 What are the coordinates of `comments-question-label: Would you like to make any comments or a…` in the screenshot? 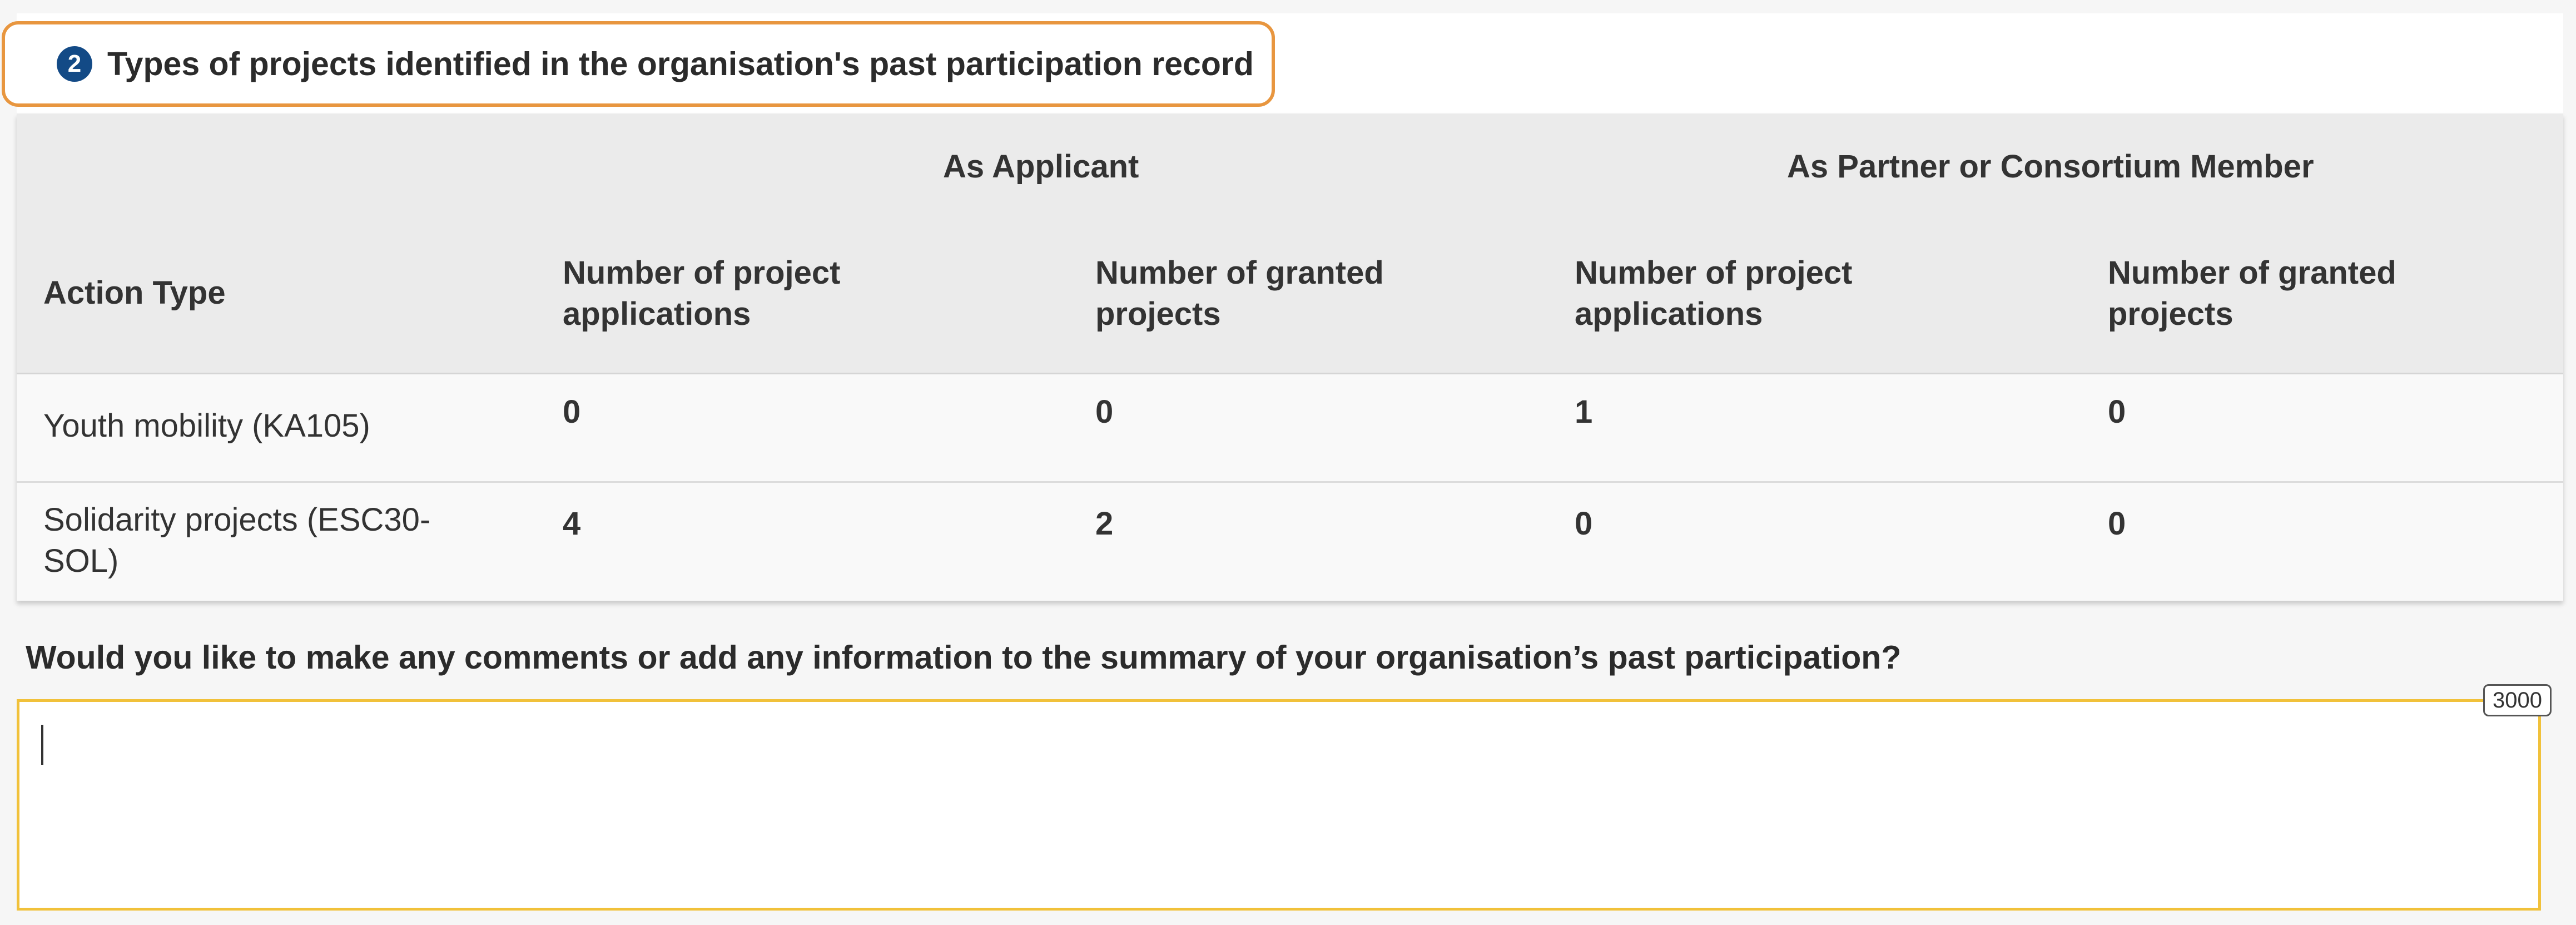 It's located at (964, 657).